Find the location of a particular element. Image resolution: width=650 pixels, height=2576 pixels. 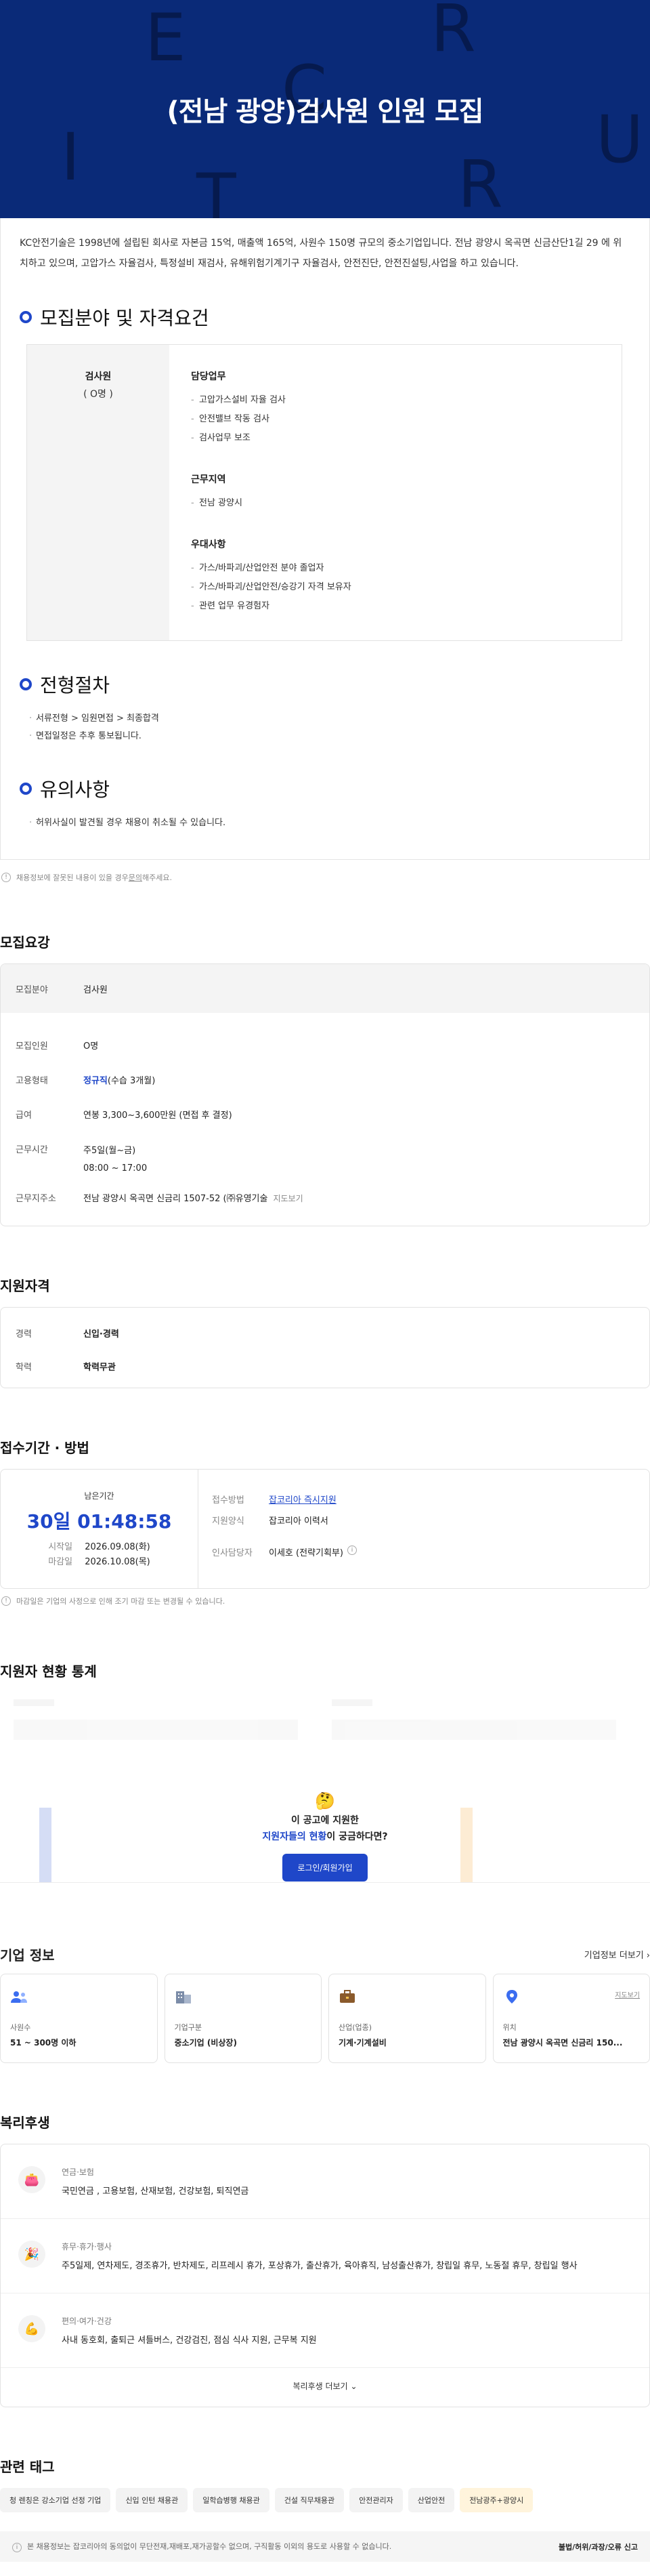

duty-heading: 담당업무 is located at coordinates (209, 376).